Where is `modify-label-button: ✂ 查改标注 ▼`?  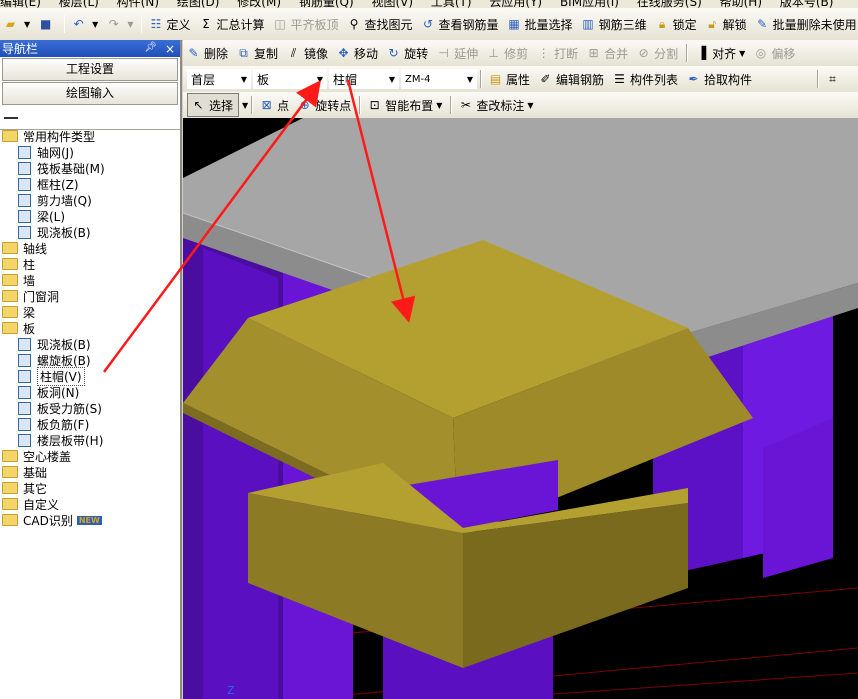
modify-label-button: ✂ 查改标注 ▼ is located at coordinates (496, 105).